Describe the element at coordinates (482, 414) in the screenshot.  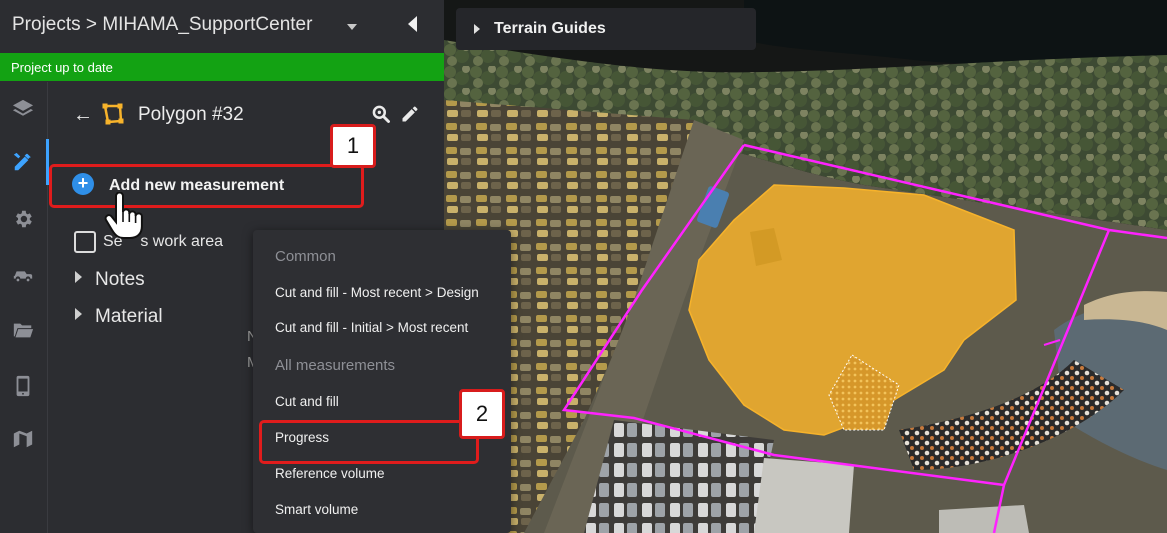
I see `step-badge-2: 2` at that location.